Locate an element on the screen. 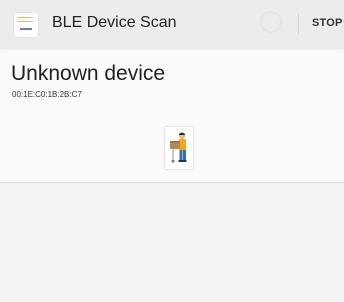  app-logo-icon is located at coordinates (26, 25).